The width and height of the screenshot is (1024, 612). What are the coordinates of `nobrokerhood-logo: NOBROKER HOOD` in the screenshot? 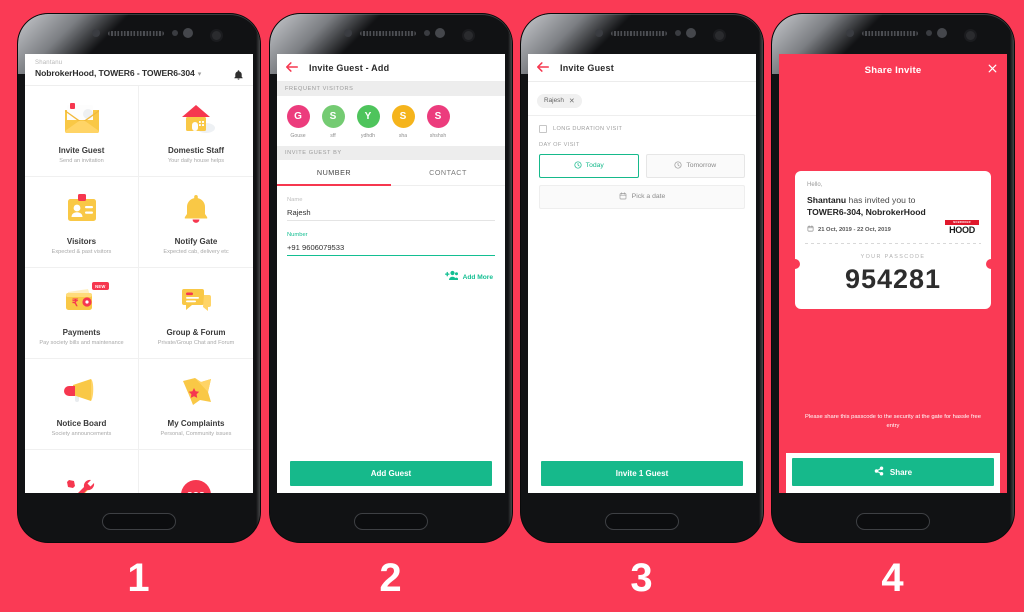 It's located at (962, 227).